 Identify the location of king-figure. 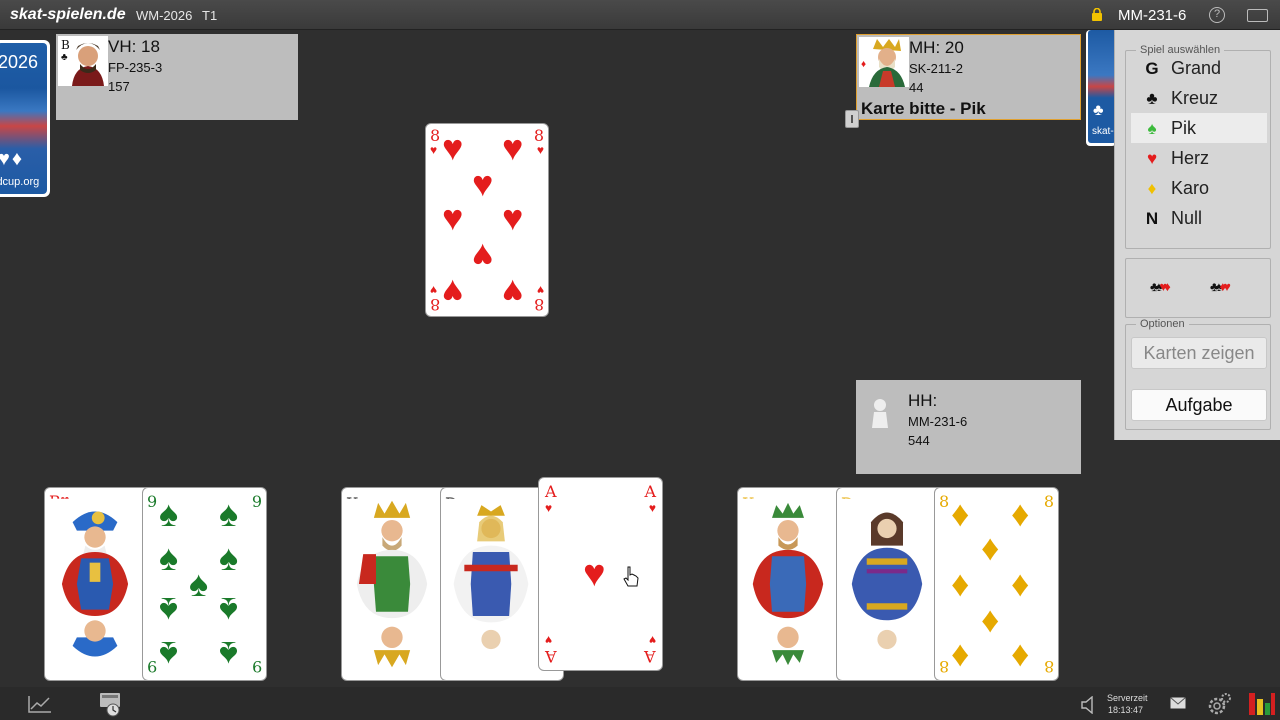
(392, 584).